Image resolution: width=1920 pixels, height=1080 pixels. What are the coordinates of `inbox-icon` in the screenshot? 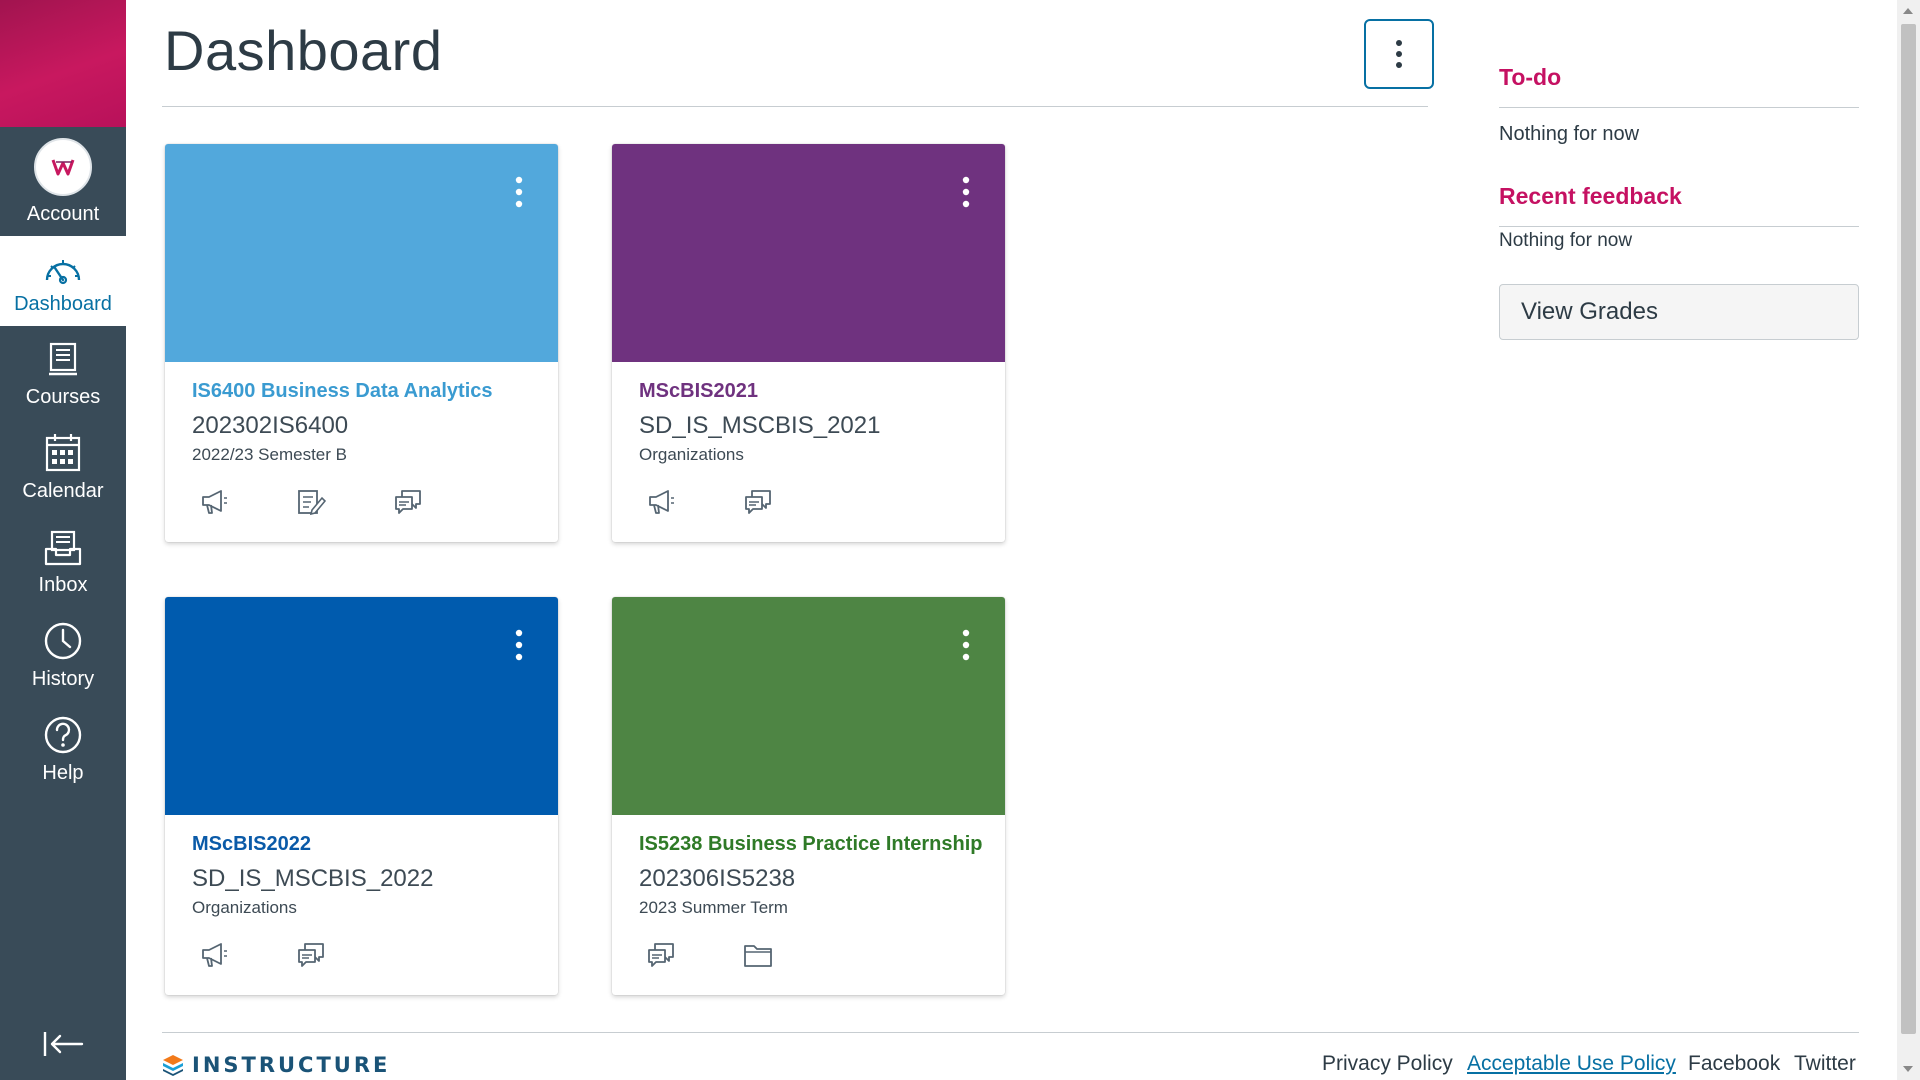 It's located at (63, 548).